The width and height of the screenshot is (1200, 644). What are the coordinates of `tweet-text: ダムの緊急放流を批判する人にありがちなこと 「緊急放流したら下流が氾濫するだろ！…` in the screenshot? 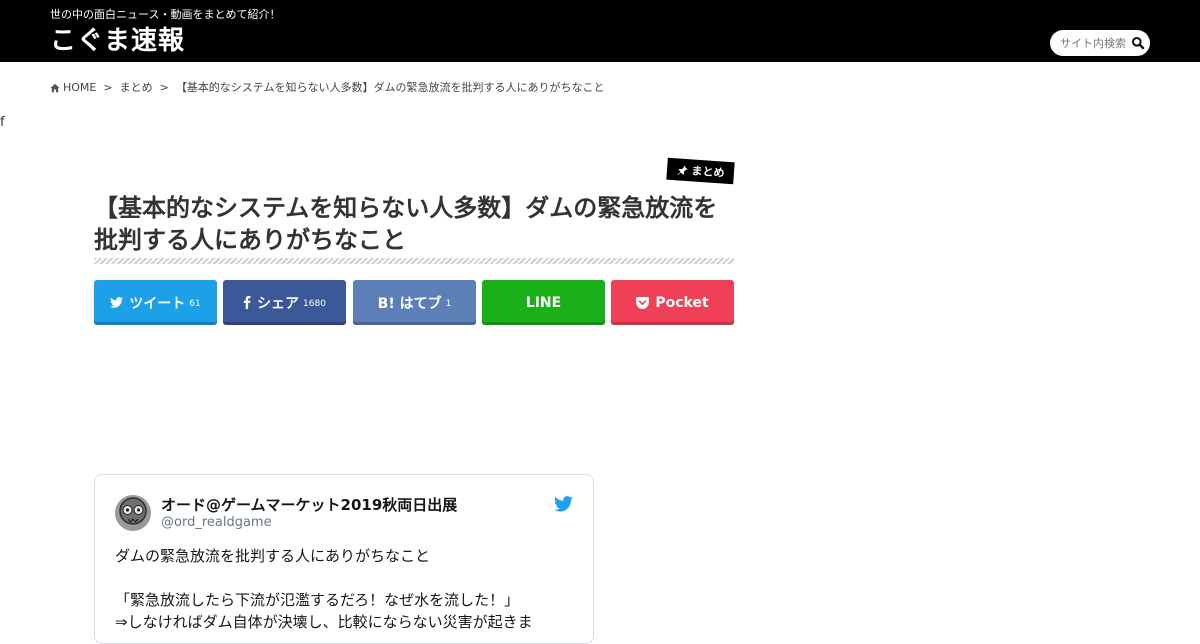 It's located at (345, 589).